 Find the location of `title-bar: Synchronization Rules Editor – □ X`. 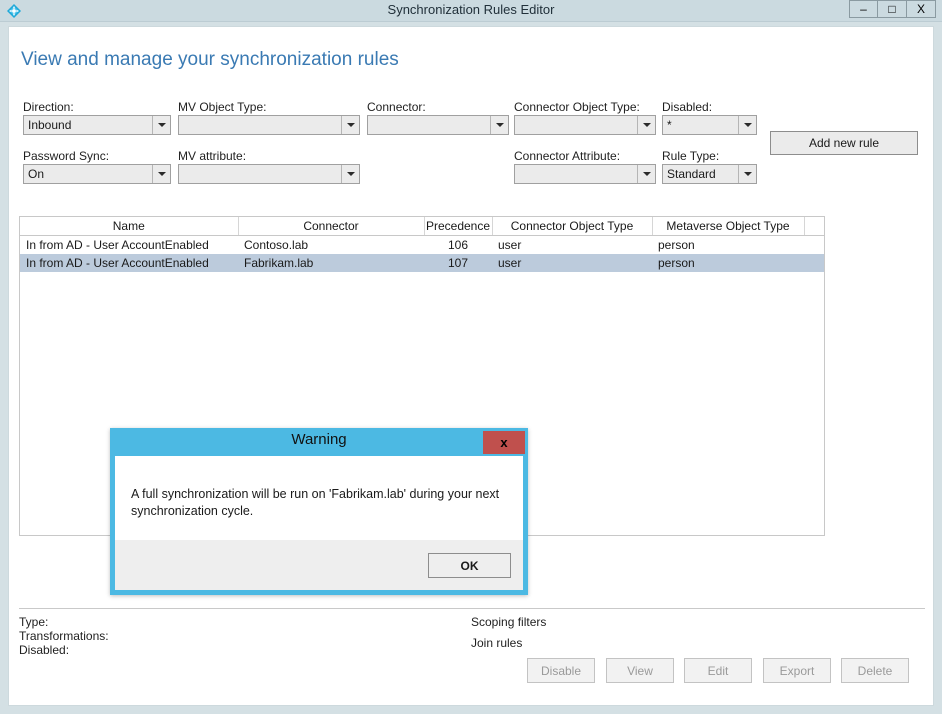

title-bar: Synchronization Rules Editor – □ X is located at coordinates (471, 11).